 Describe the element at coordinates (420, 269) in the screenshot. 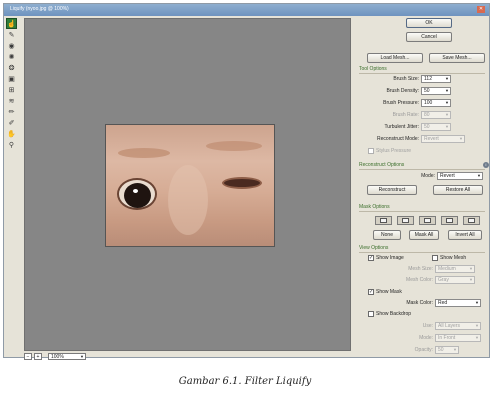

I see `mesh-size-label: Mesh Size:` at that location.